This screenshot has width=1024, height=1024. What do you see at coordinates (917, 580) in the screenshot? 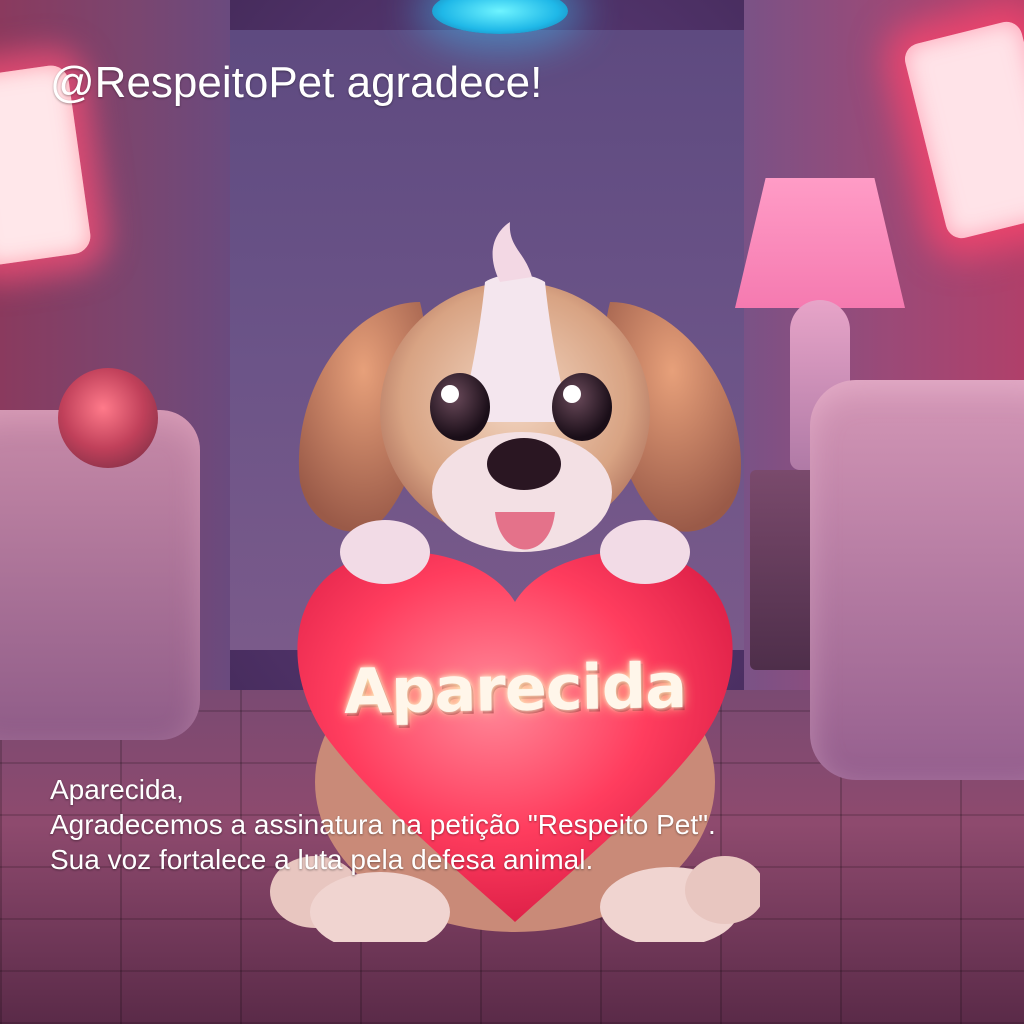
I see `sofa-right` at bounding box center [917, 580].